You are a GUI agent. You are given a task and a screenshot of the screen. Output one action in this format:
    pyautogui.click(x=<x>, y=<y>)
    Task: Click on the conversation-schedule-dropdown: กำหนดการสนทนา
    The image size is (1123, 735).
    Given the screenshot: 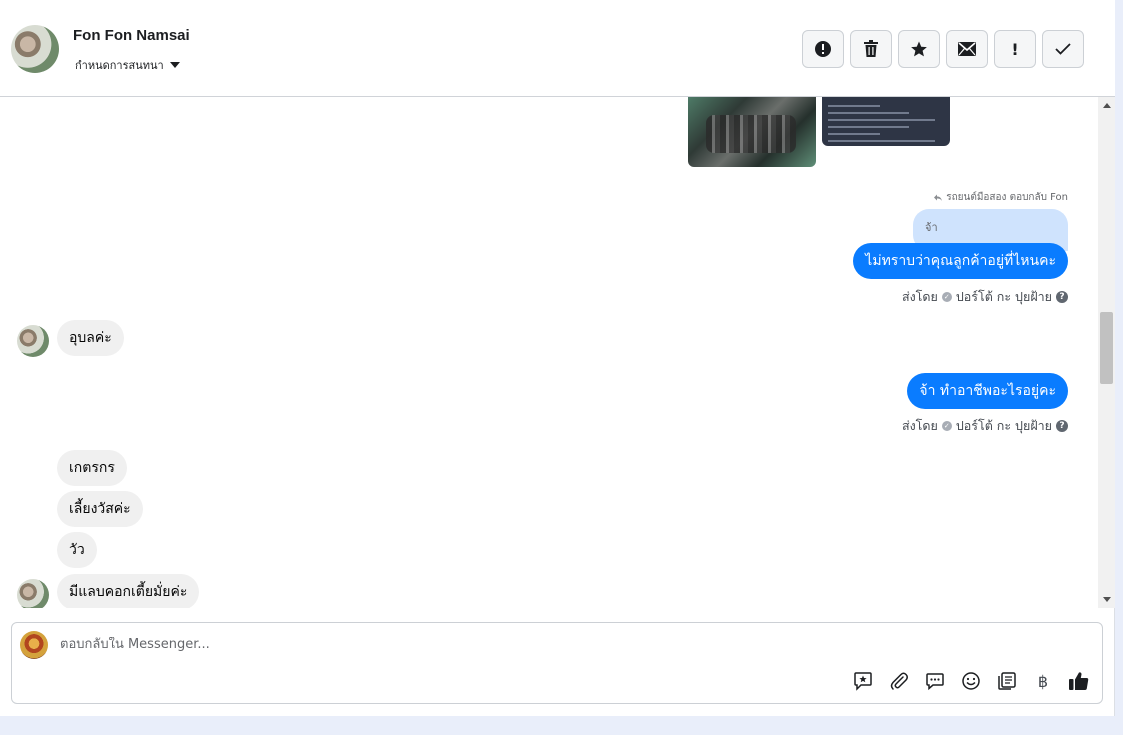 What is the action you would take?
    pyautogui.click(x=127, y=65)
    